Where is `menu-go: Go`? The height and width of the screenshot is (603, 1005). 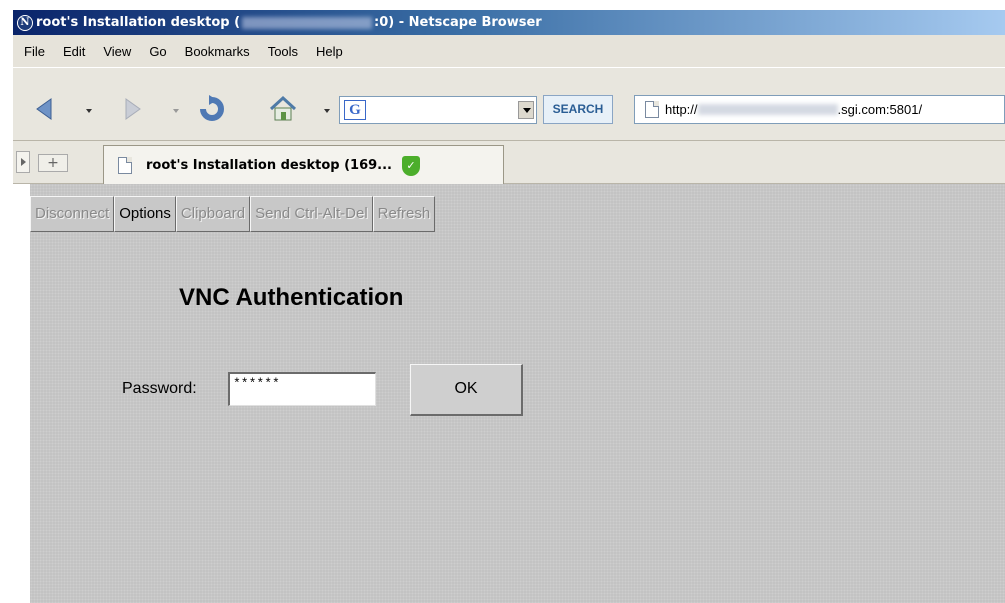
menu-go: Go is located at coordinates (157, 51).